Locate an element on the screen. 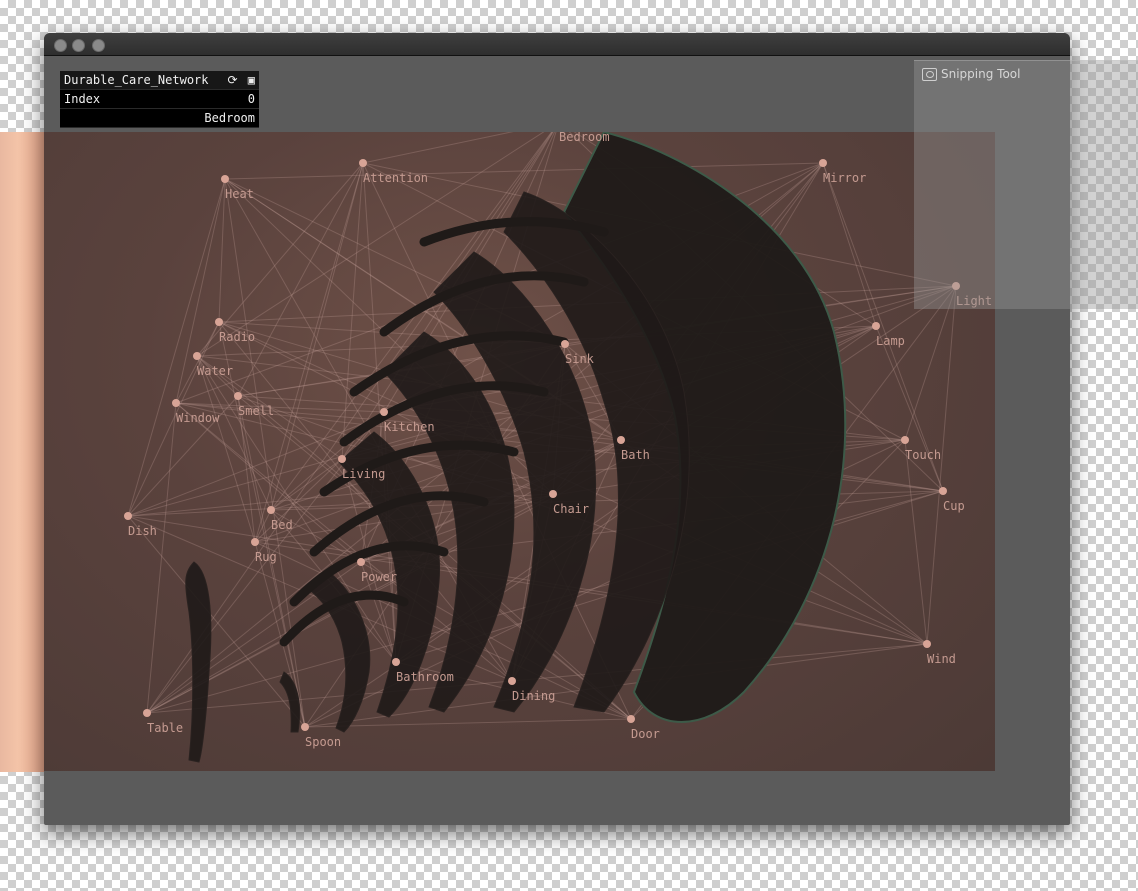 Image resolution: width=1138 pixels, height=891 pixels. panel-header: Durable_Care_Network ⟳ ▣ is located at coordinates (159, 80).